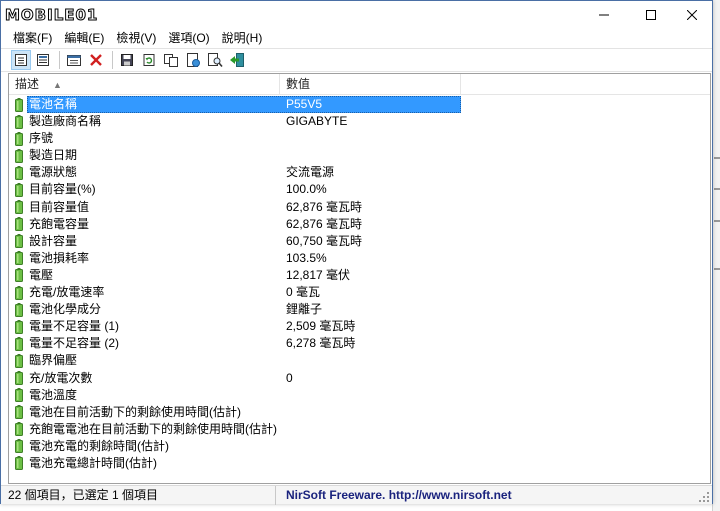  I want to click on row-description-cell: 充飽電電池在目前活動下的剩餘使用時間(估計), so click(146, 429).